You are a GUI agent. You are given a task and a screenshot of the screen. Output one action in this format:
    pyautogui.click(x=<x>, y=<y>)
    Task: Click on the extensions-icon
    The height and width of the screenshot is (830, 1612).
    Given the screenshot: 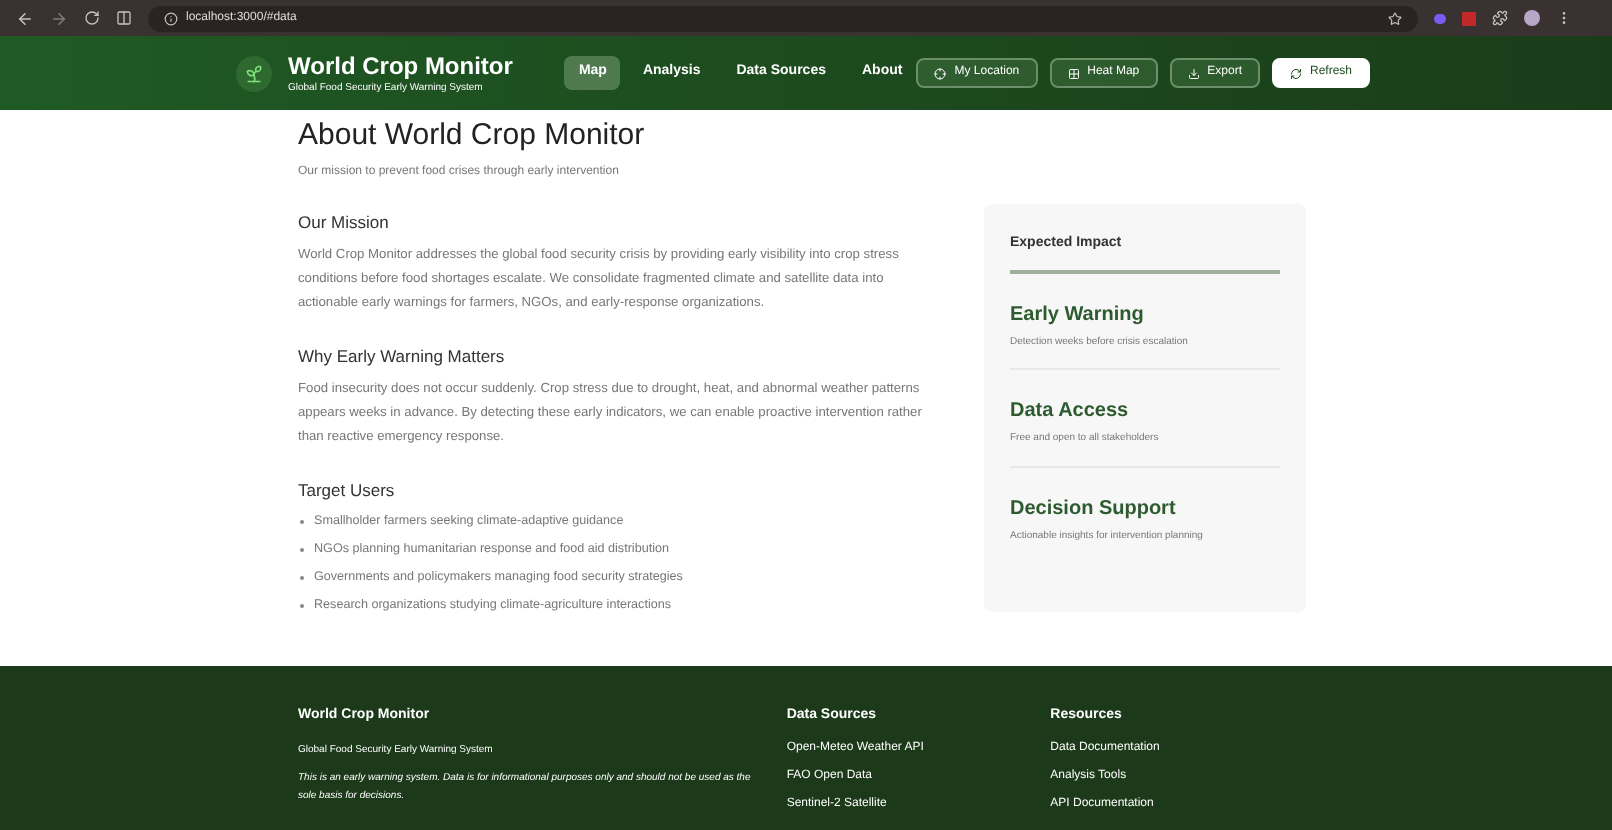 What is the action you would take?
    pyautogui.click(x=1500, y=18)
    